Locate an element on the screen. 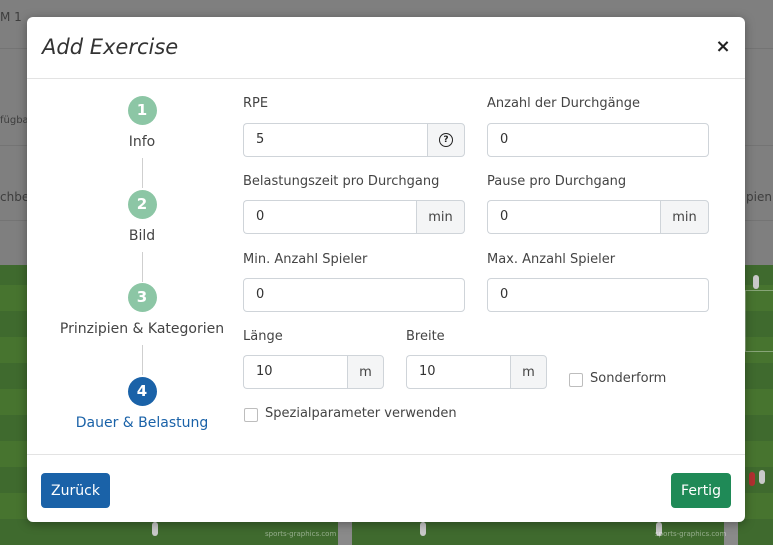  durchgaenge-input: 0 is located at coordinates (598, 140).